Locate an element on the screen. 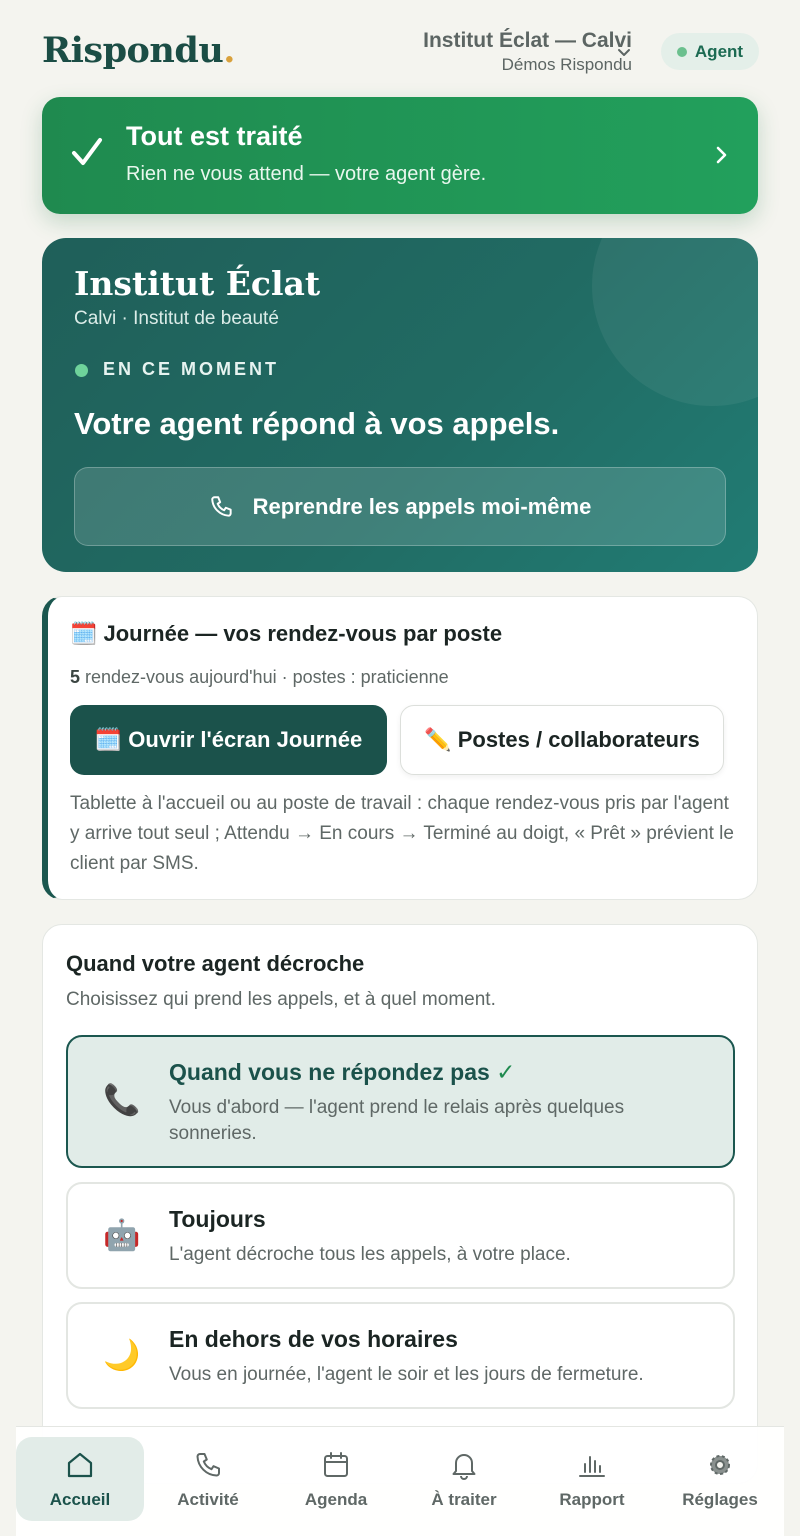 This screenshot has width=800, height=1536. nav-item-report: Rapport is located at coordinates (592, 1479).